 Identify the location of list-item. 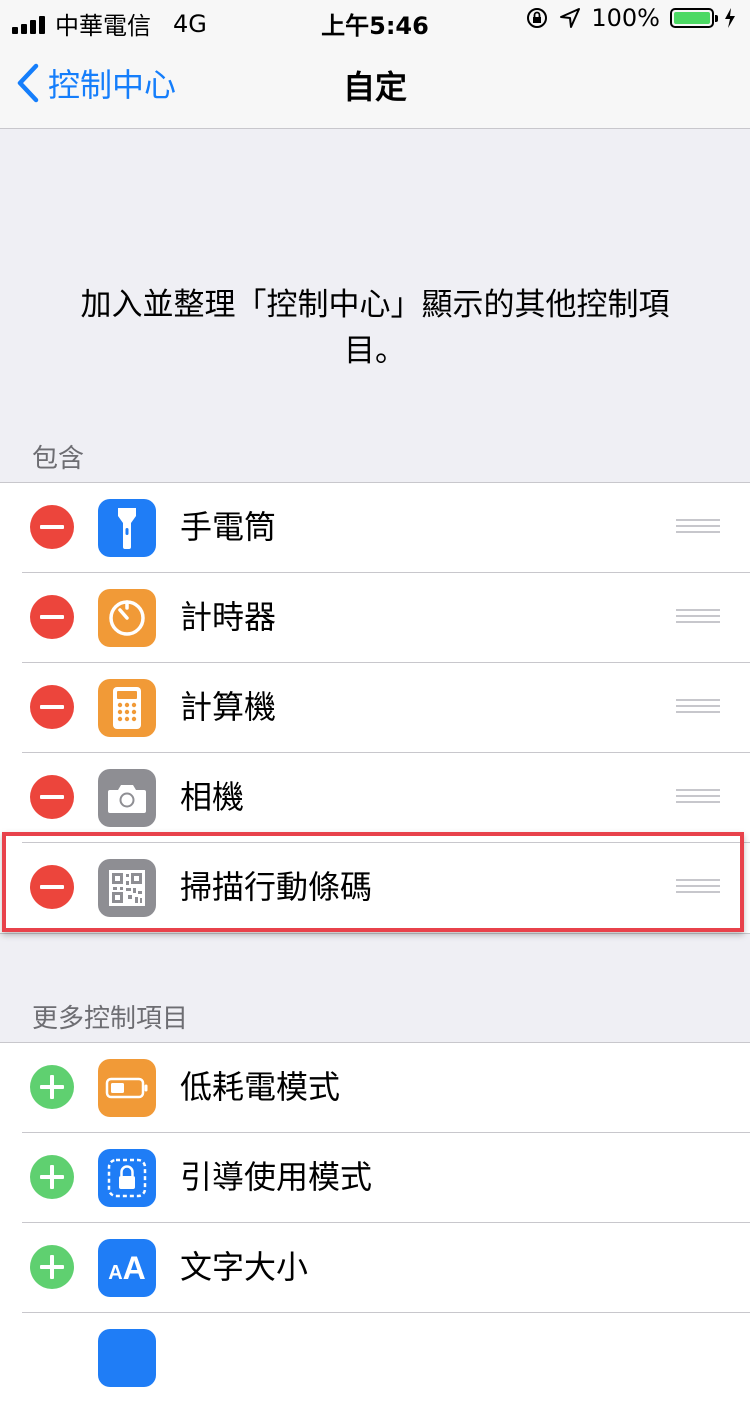
(375, 1358).